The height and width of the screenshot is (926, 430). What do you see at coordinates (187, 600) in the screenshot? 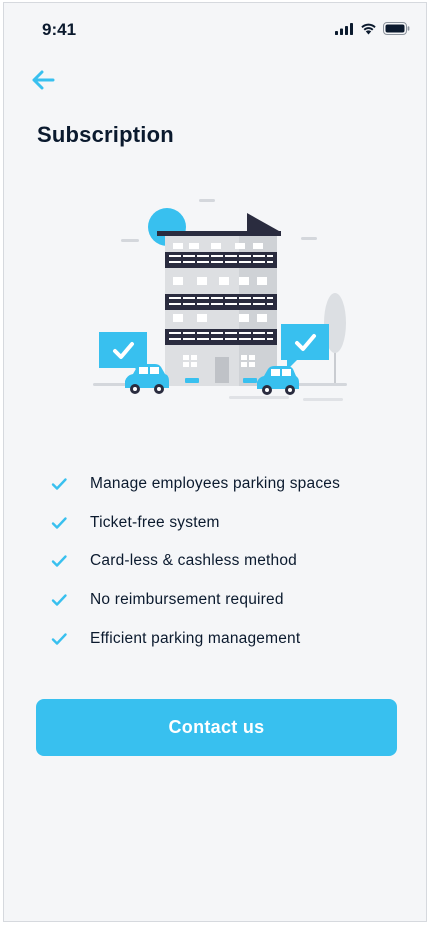
I see `feature-label: No reimbursement required` at bounding box center [187, 600].